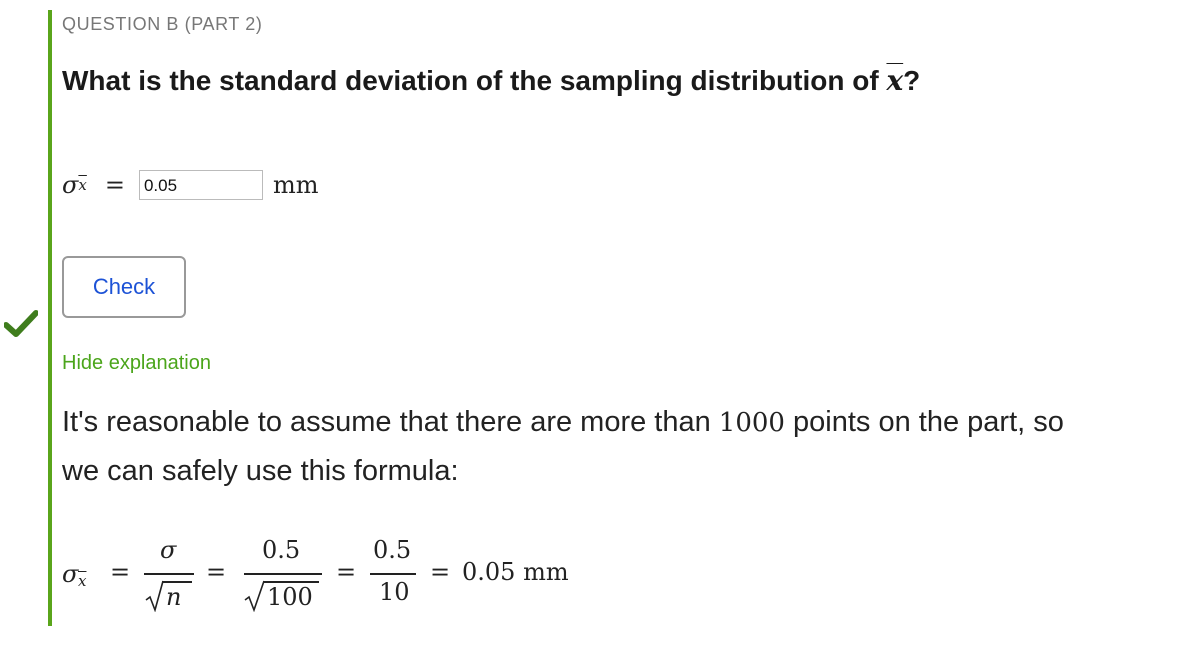  Describe the element at coordinates (281, 550) in the screenshot. I see `fraction2-numerator: 0.5` at that location.